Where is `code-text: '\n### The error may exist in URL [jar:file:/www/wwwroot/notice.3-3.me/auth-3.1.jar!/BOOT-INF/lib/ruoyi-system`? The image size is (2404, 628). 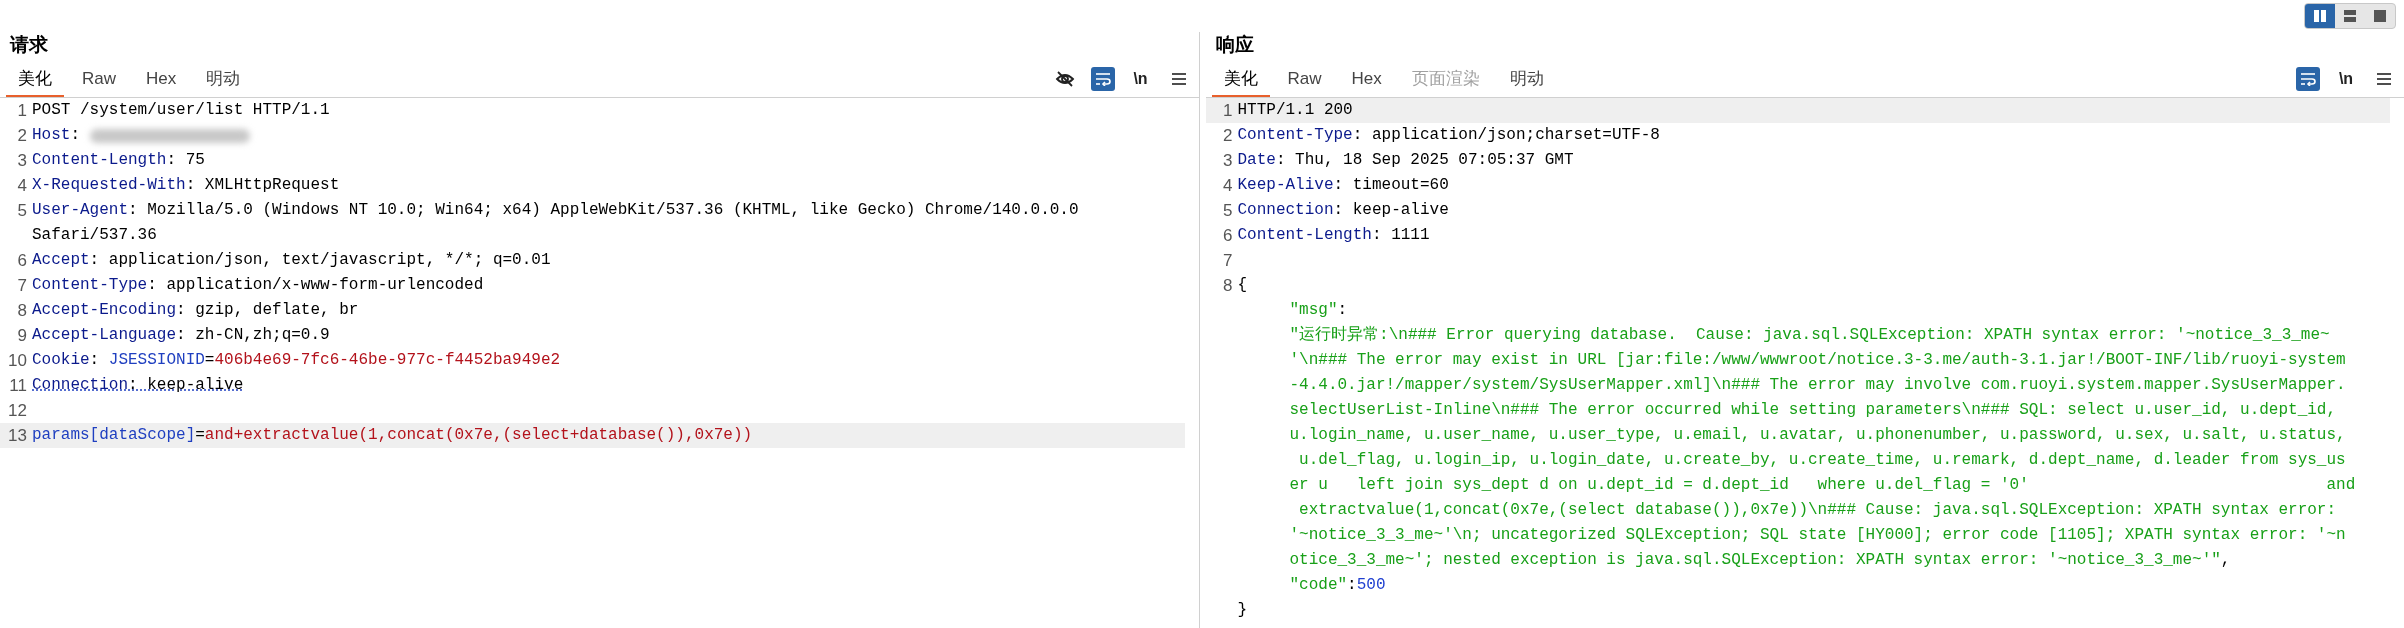
code-text: '\n### The error may exist in URL [jar:file:/www/wwwroot/notice.3-3.me/auth-3.1.jar!/BOOT-INF/lib/ruoyi-system is located at coordinates (1817, 360).